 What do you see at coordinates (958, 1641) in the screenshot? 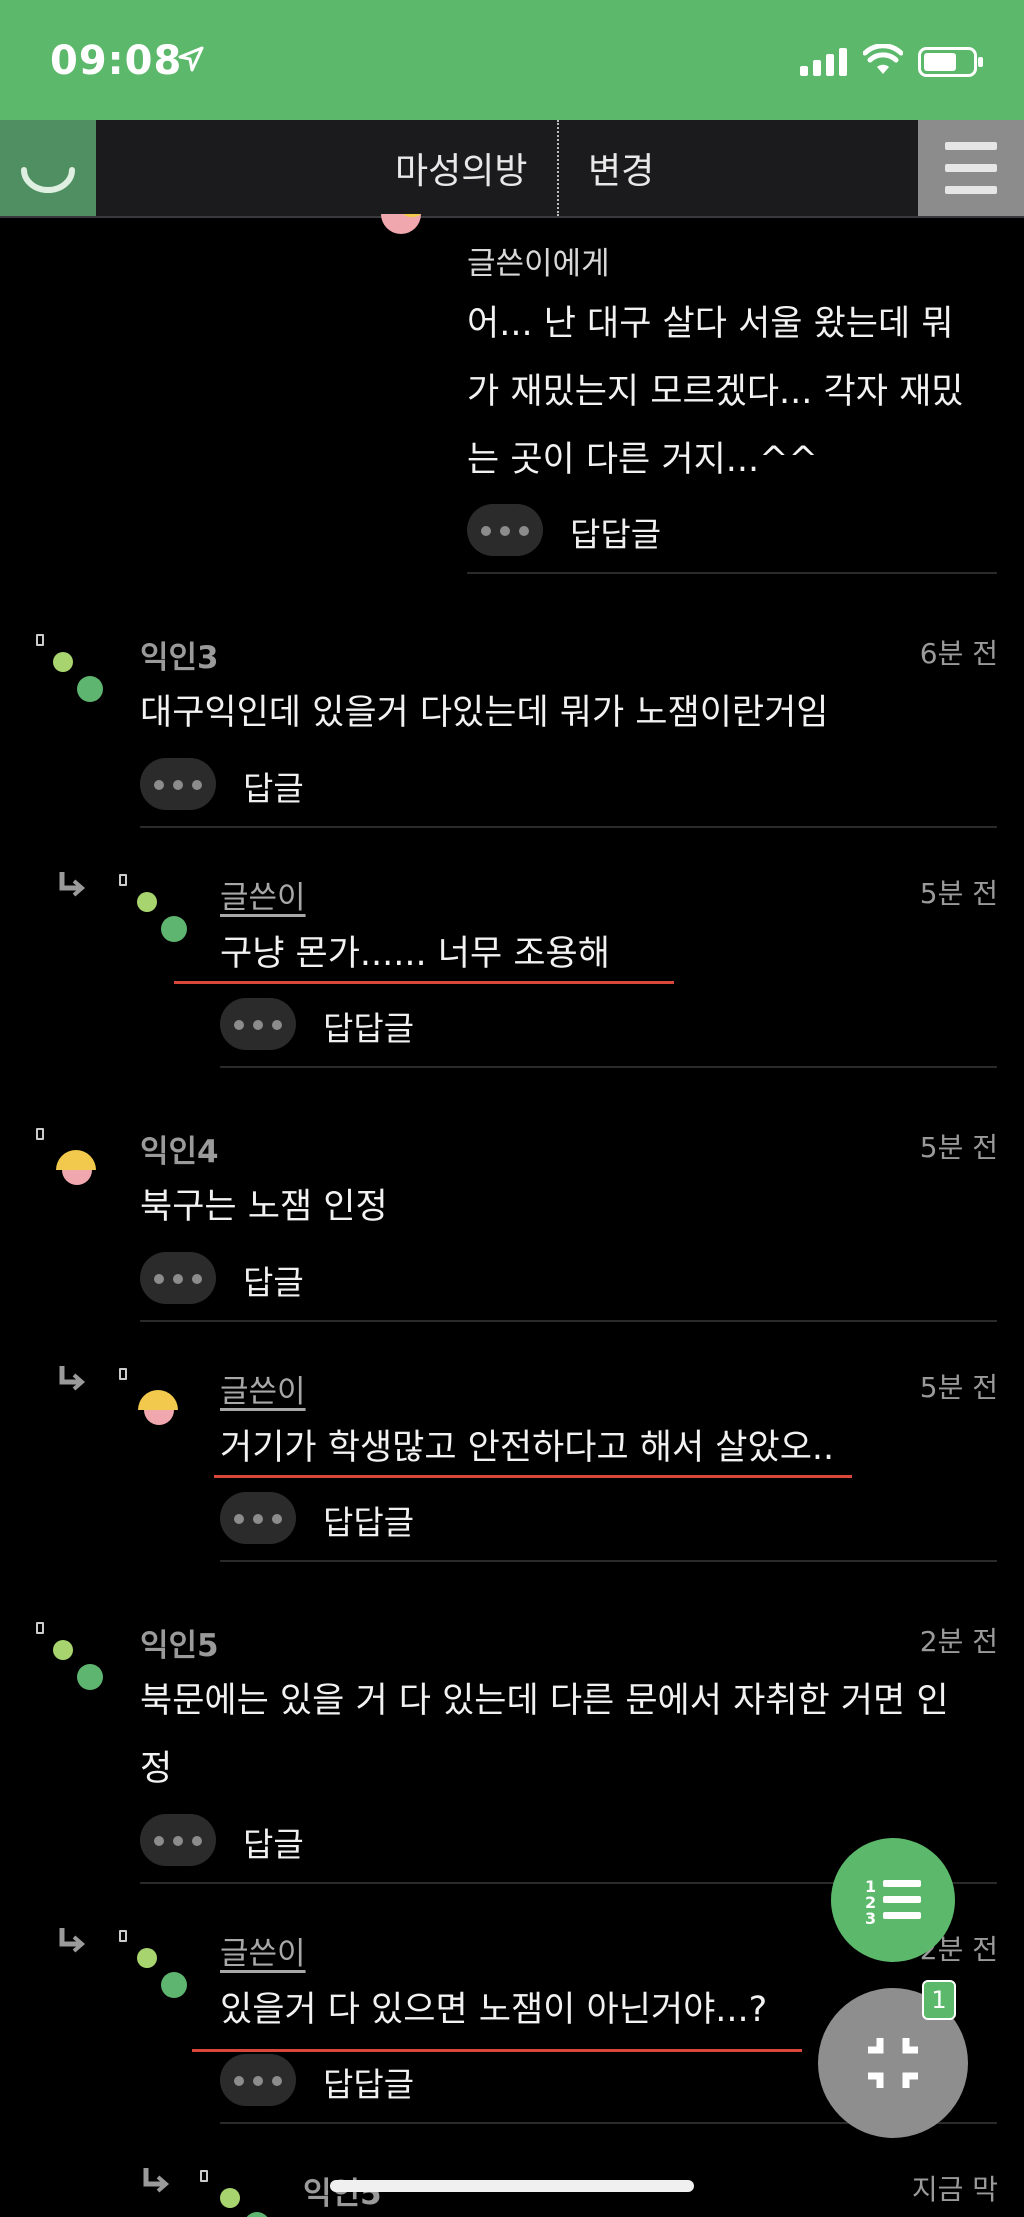
I see `comment-time: 2분 전` at bounding box center [958, 1641].